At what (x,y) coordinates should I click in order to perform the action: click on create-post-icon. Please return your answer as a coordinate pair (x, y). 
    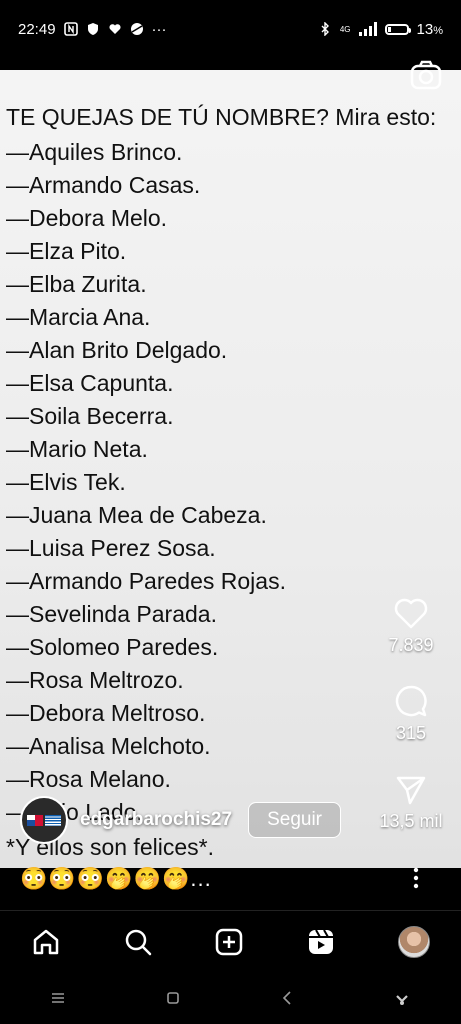
    Looking at the image, I should click on (229, 942).